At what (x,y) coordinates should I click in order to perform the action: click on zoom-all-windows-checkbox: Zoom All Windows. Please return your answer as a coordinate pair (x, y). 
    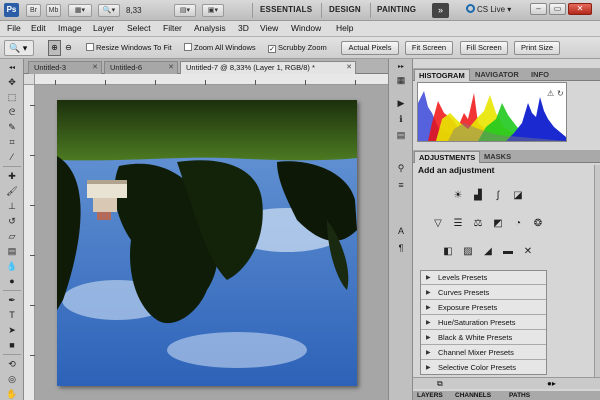
    Looking at the image, I should click on (220, 47).